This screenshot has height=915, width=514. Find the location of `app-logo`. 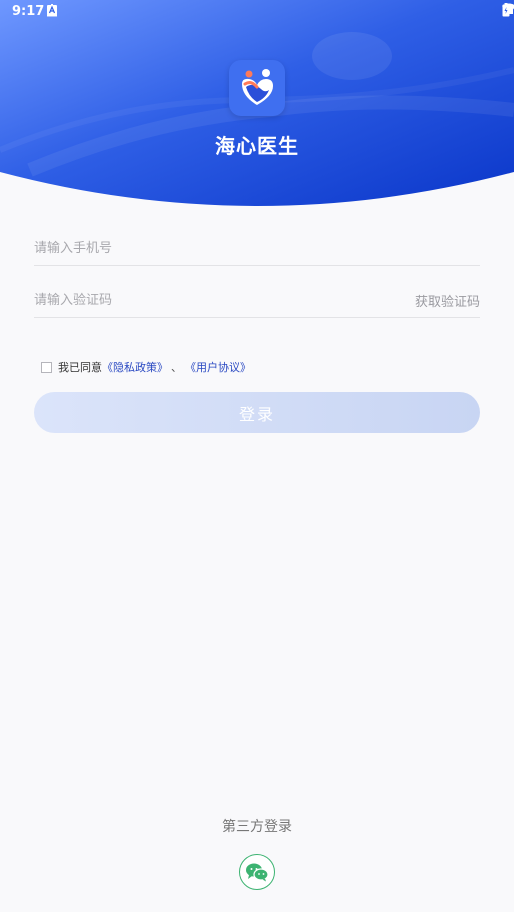

app-logo is located at coordinates (257, 88).